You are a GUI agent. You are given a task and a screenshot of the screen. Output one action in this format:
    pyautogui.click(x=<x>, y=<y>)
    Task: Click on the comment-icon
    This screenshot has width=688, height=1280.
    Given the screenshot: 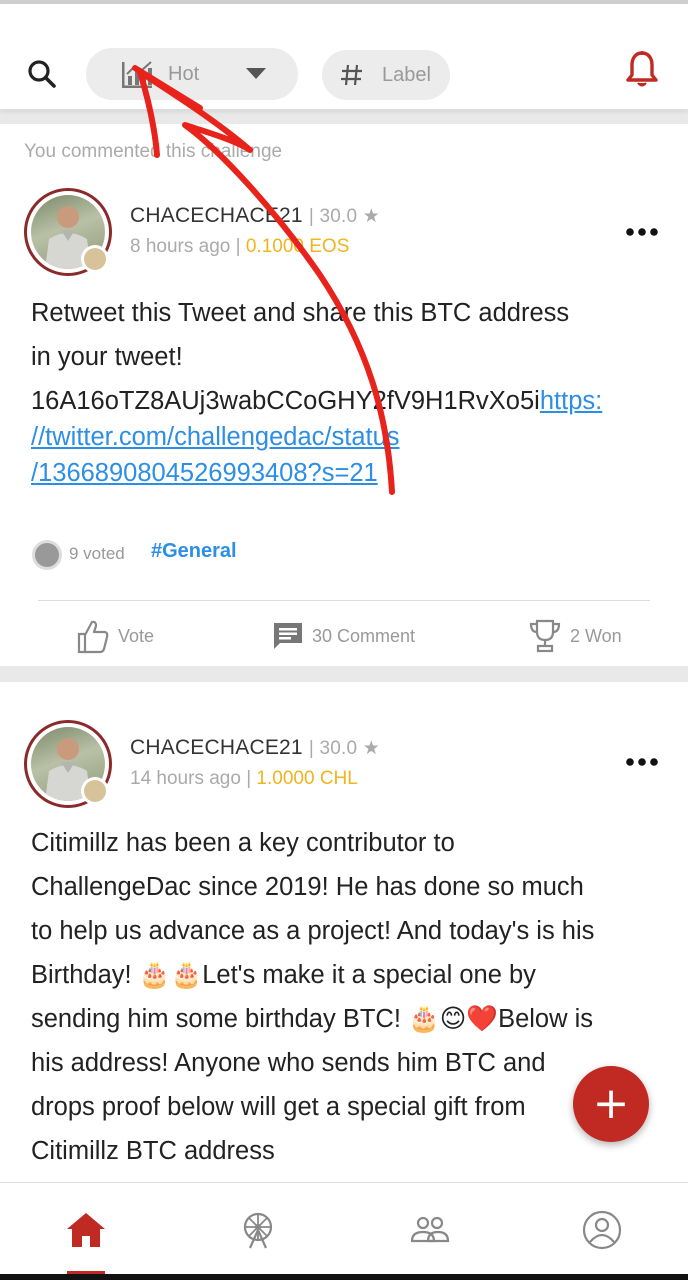 What is the action you would take?
    pyautogui.click(x=288, y=636)
    